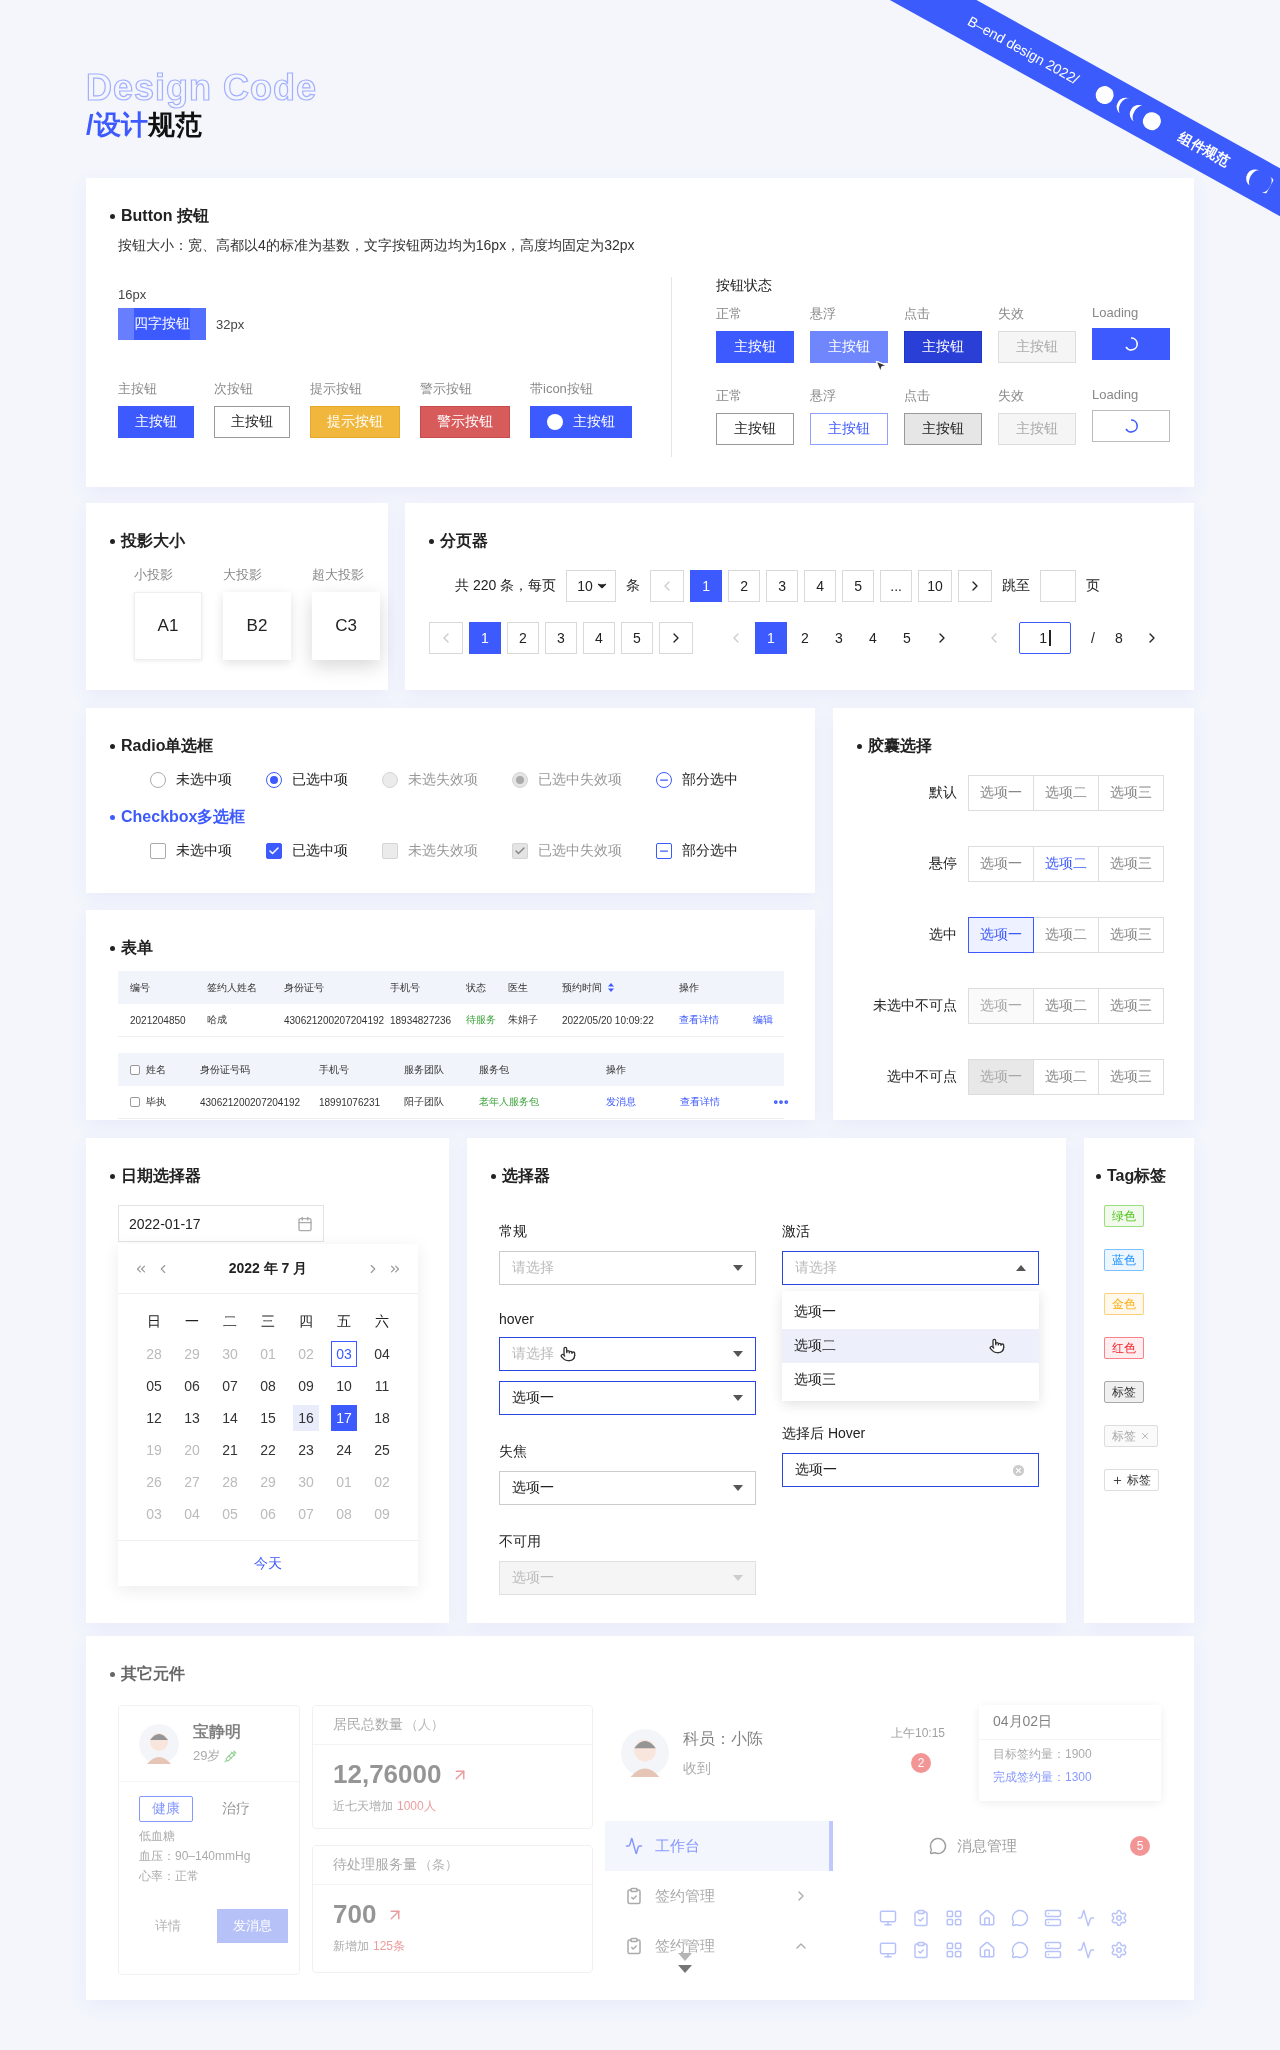 Image resolution: width=1280 pixels, height=2050 pixels. What do you see at coordinates (424, 1069) in the screenshot?
I see `column-header: 服务团队` at bounding box center [424, 1069].